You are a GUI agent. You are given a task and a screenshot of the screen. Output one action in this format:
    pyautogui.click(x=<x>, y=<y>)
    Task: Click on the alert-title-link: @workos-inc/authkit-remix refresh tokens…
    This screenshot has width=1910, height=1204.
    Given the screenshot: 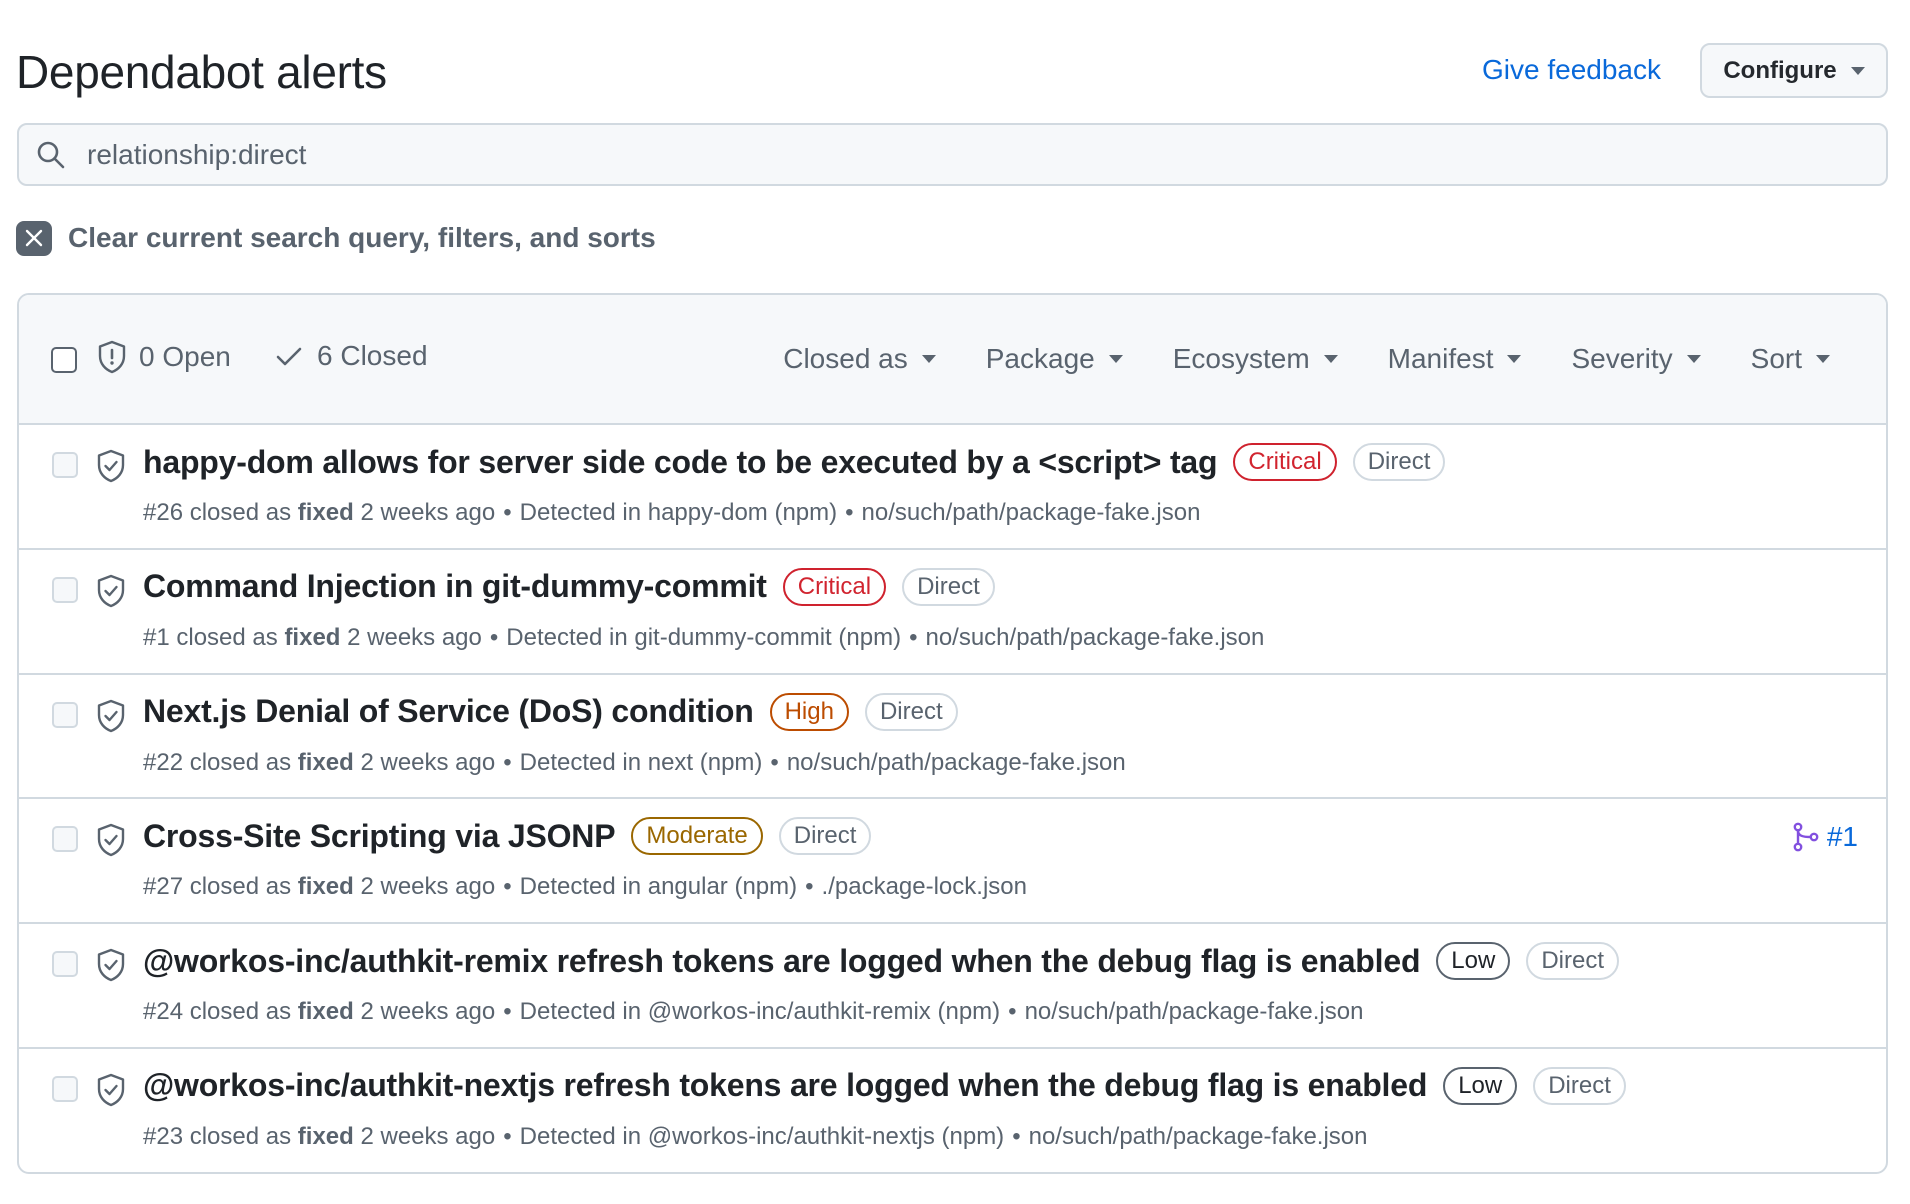 What is the action you would take?
    pyautogui.click(x=781, y=961)
    